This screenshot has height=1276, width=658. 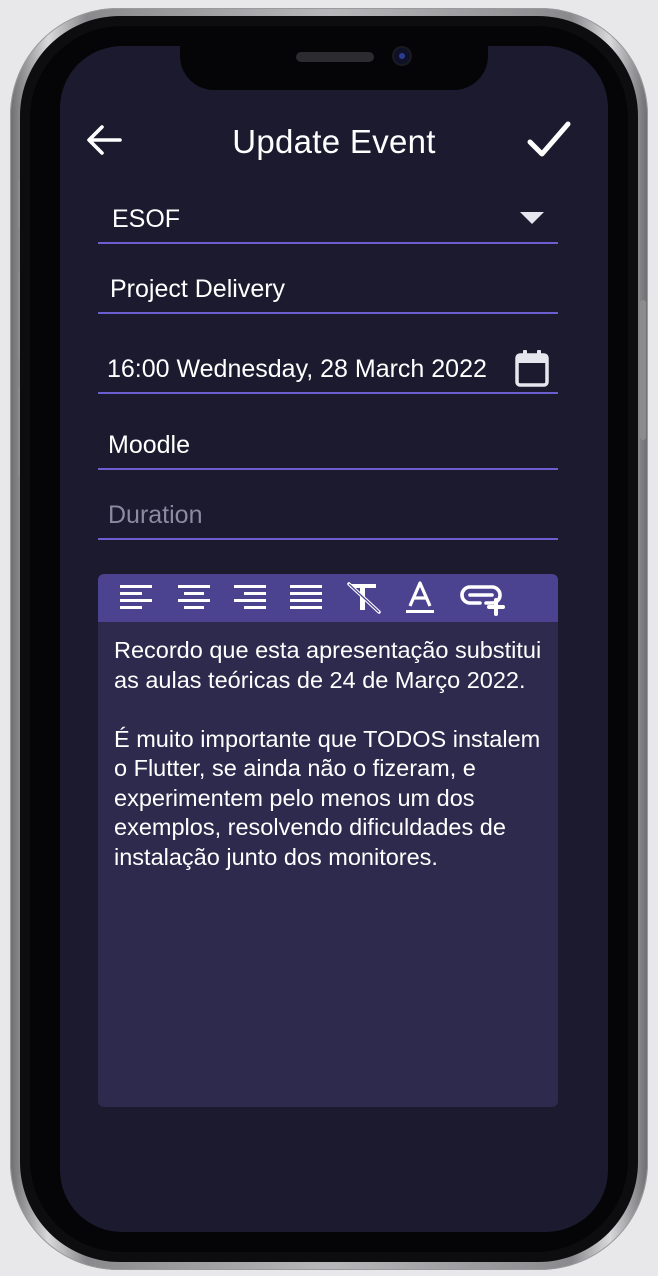 What do you see at coordinates (402, 56) in the screenshot?
I see `front-camera` at bounding box center [402, 56].